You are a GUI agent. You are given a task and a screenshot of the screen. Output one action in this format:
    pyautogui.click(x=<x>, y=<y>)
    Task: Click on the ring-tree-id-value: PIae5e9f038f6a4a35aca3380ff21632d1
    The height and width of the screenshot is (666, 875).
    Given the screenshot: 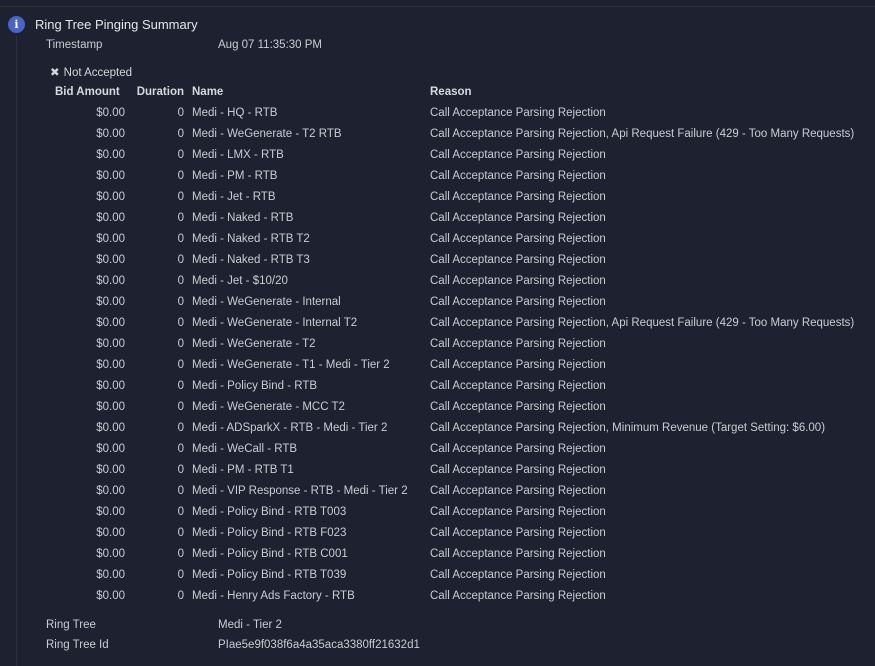 What is the action you would take?
    pyautogui.click(x=319, y=645)
    